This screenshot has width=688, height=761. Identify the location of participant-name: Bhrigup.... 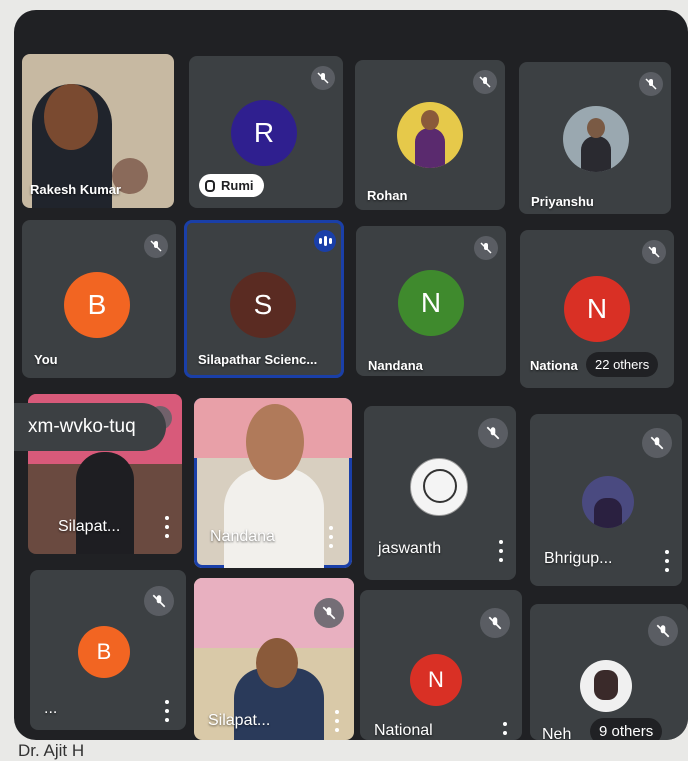
(578, 558).